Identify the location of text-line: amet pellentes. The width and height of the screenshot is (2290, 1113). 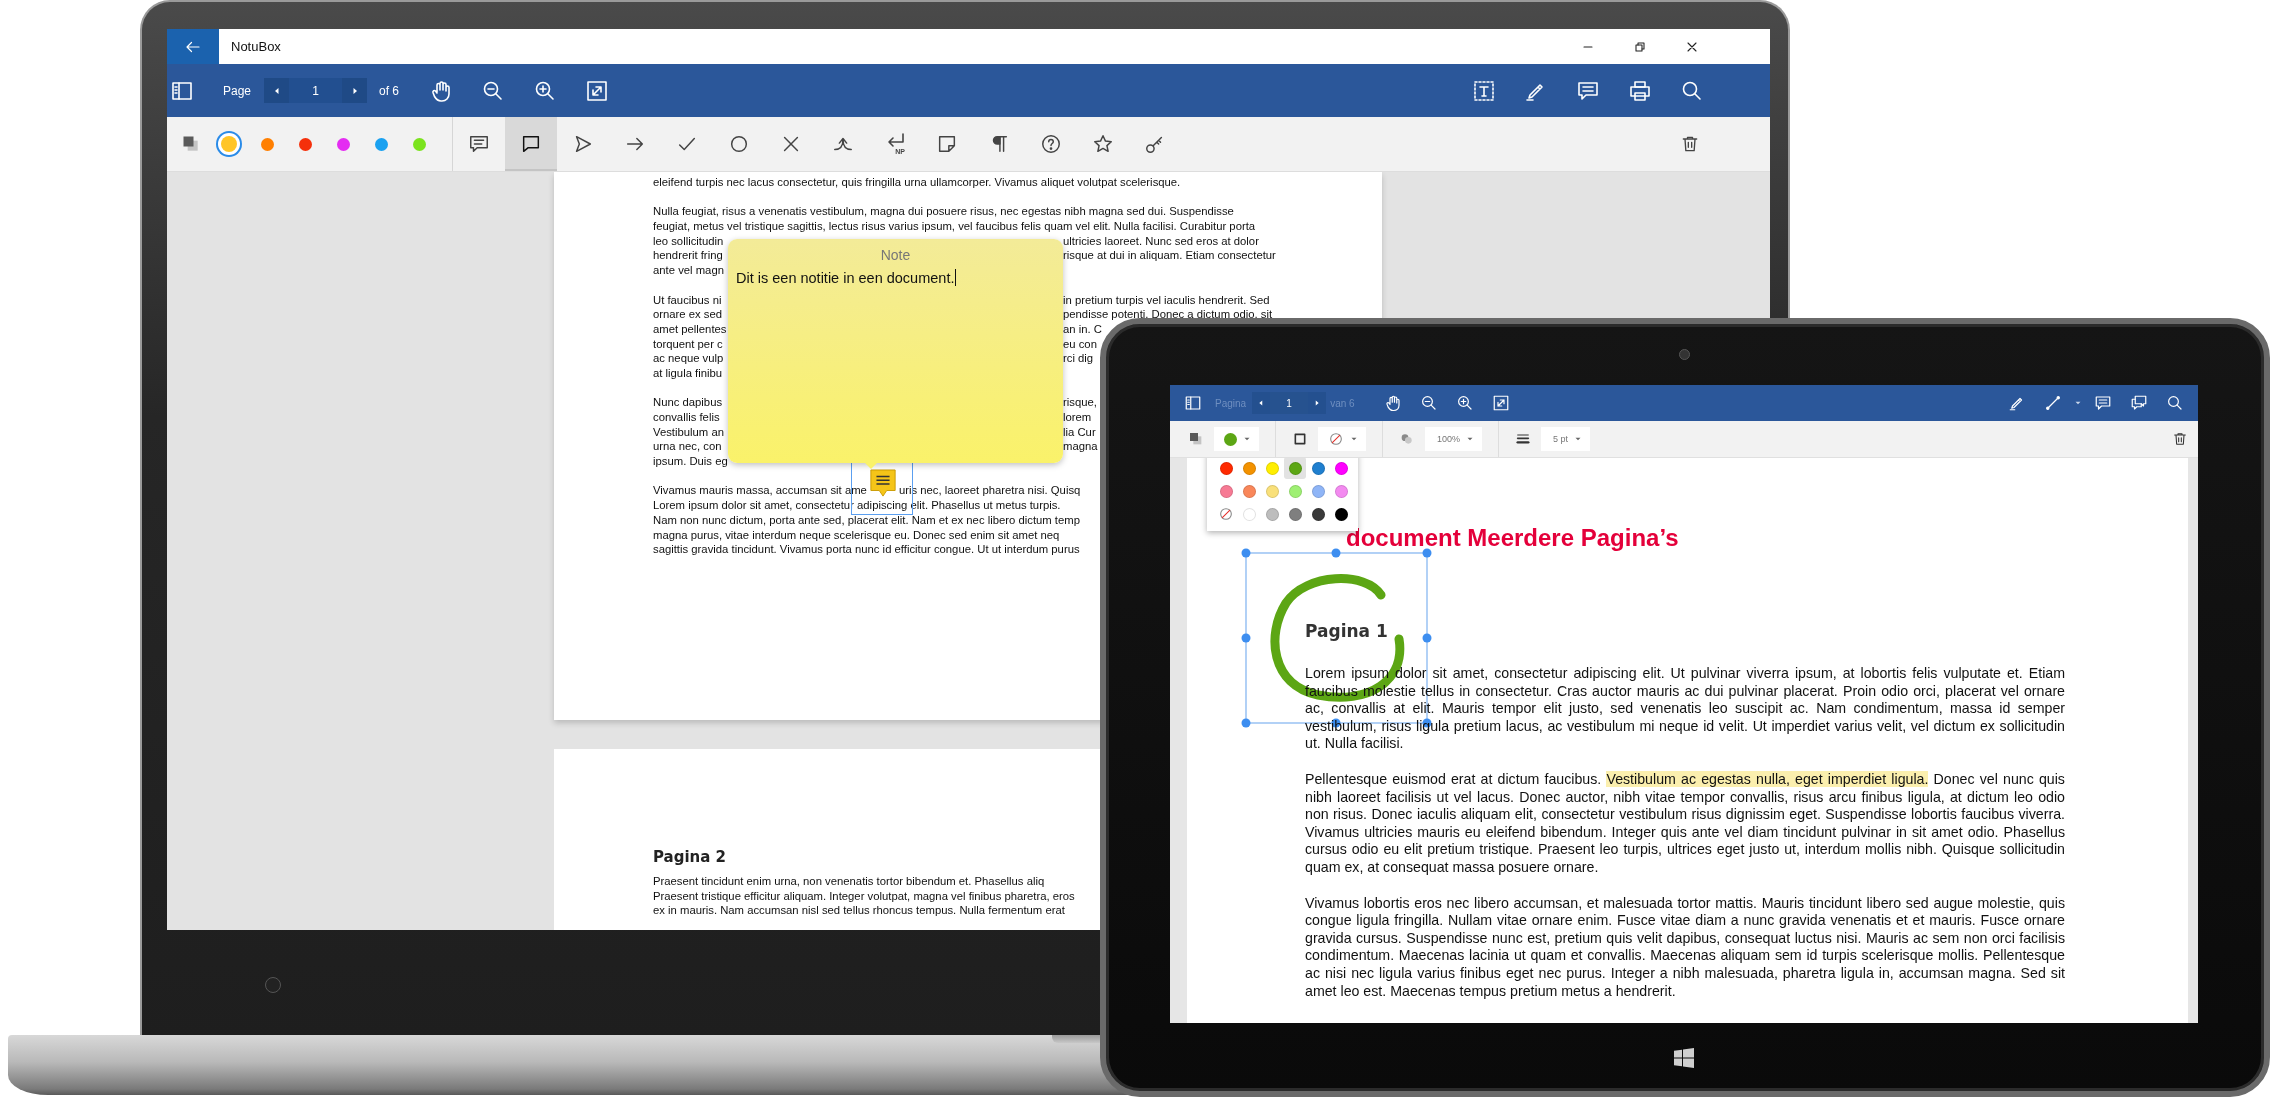
(690, 329).